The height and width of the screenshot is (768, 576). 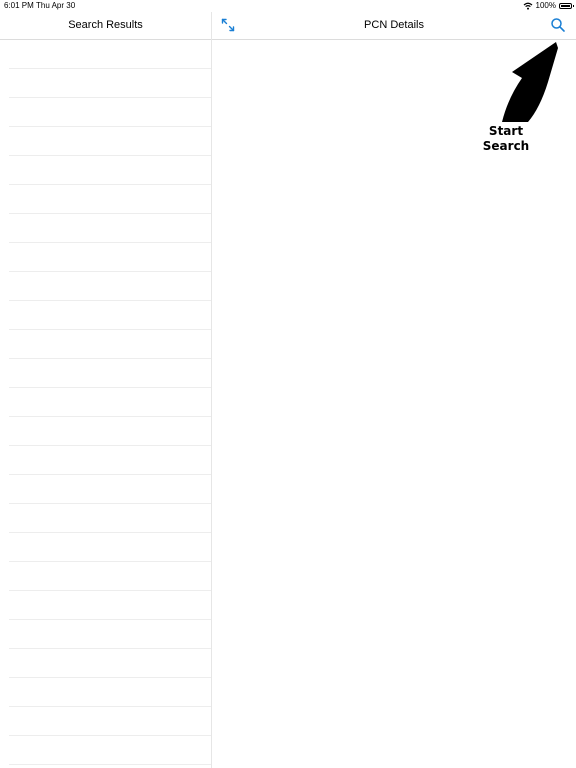 I want to click on status-date: Thu Apr 30, so click(x=56, y=5).